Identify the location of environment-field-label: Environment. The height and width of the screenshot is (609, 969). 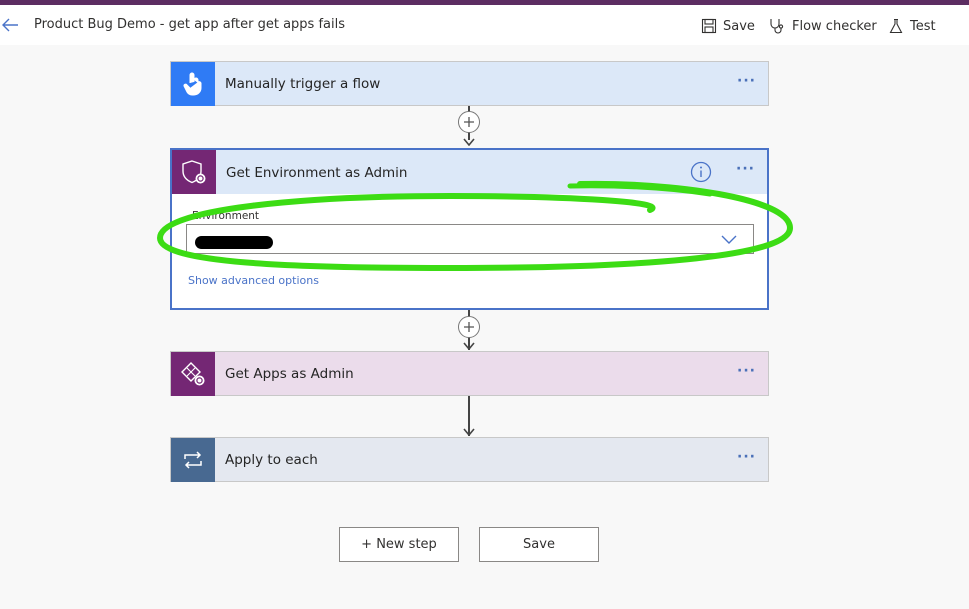
(226, 216).